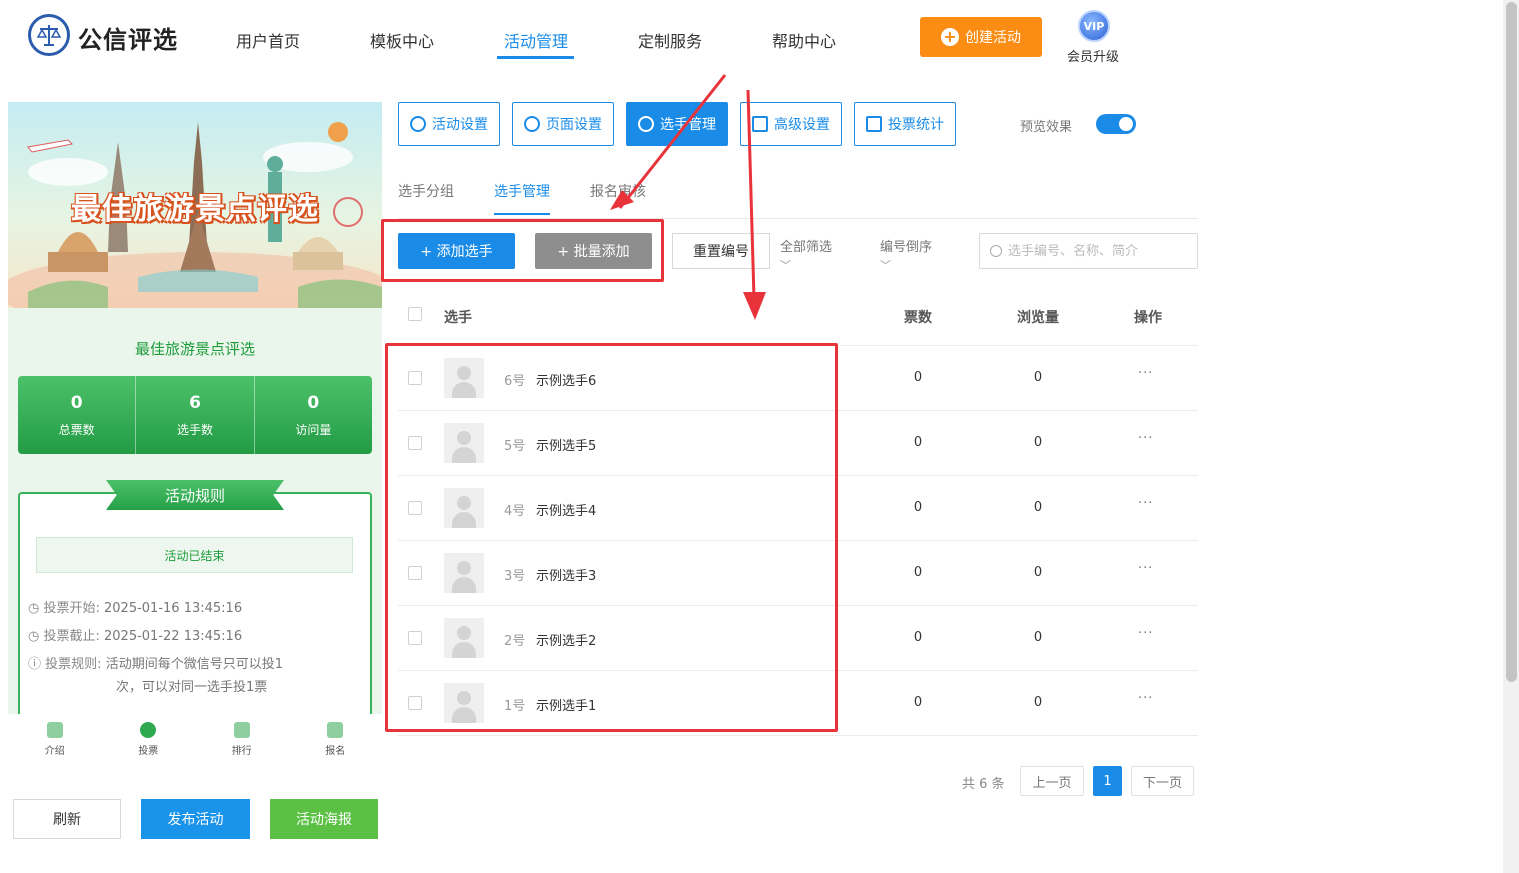 The height and width of the screenshot is (873, 1519). What do you see at coordinates (1098, 251) in the screenshot?
I see `search-input` at bounding box center [1098, 251].